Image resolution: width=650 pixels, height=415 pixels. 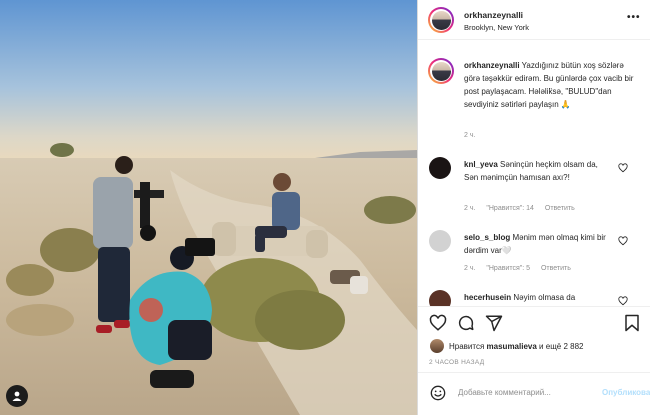 What do you see at coordinates (481, 164) in the screenshot?
I see `comment-username: knl_yeva` at bounding box center [481, 164].